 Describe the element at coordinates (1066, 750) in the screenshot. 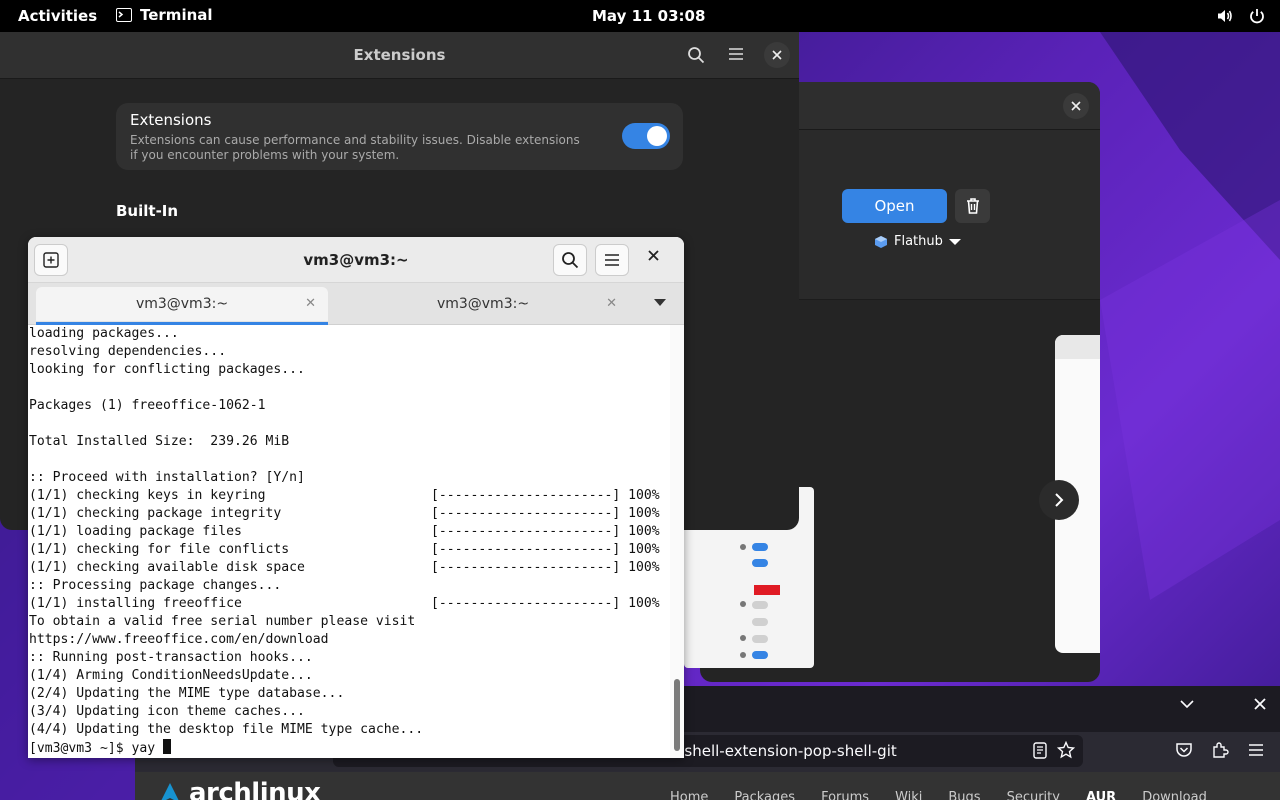

I see `bookmark-star-icon` at that location.